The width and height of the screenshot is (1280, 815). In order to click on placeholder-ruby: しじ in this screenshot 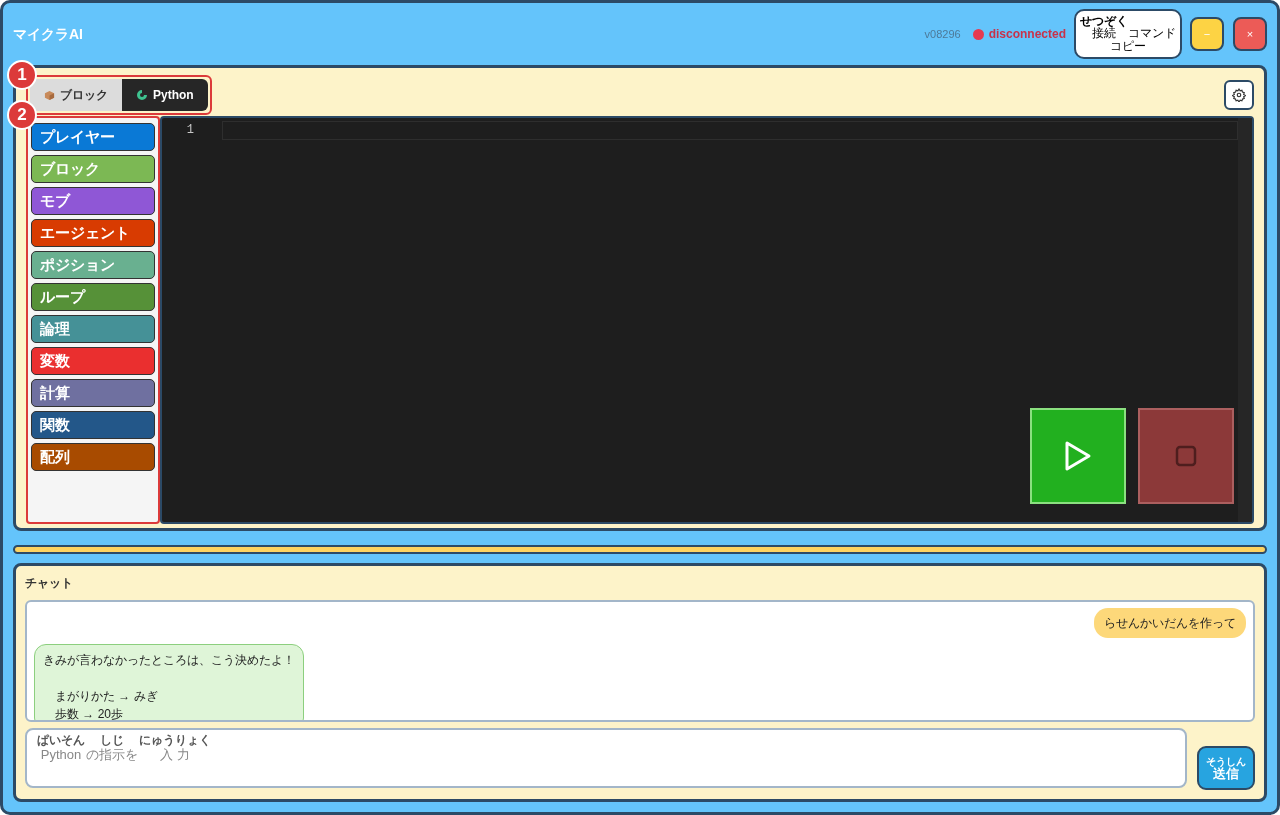, I will do `click(112, 740)`.